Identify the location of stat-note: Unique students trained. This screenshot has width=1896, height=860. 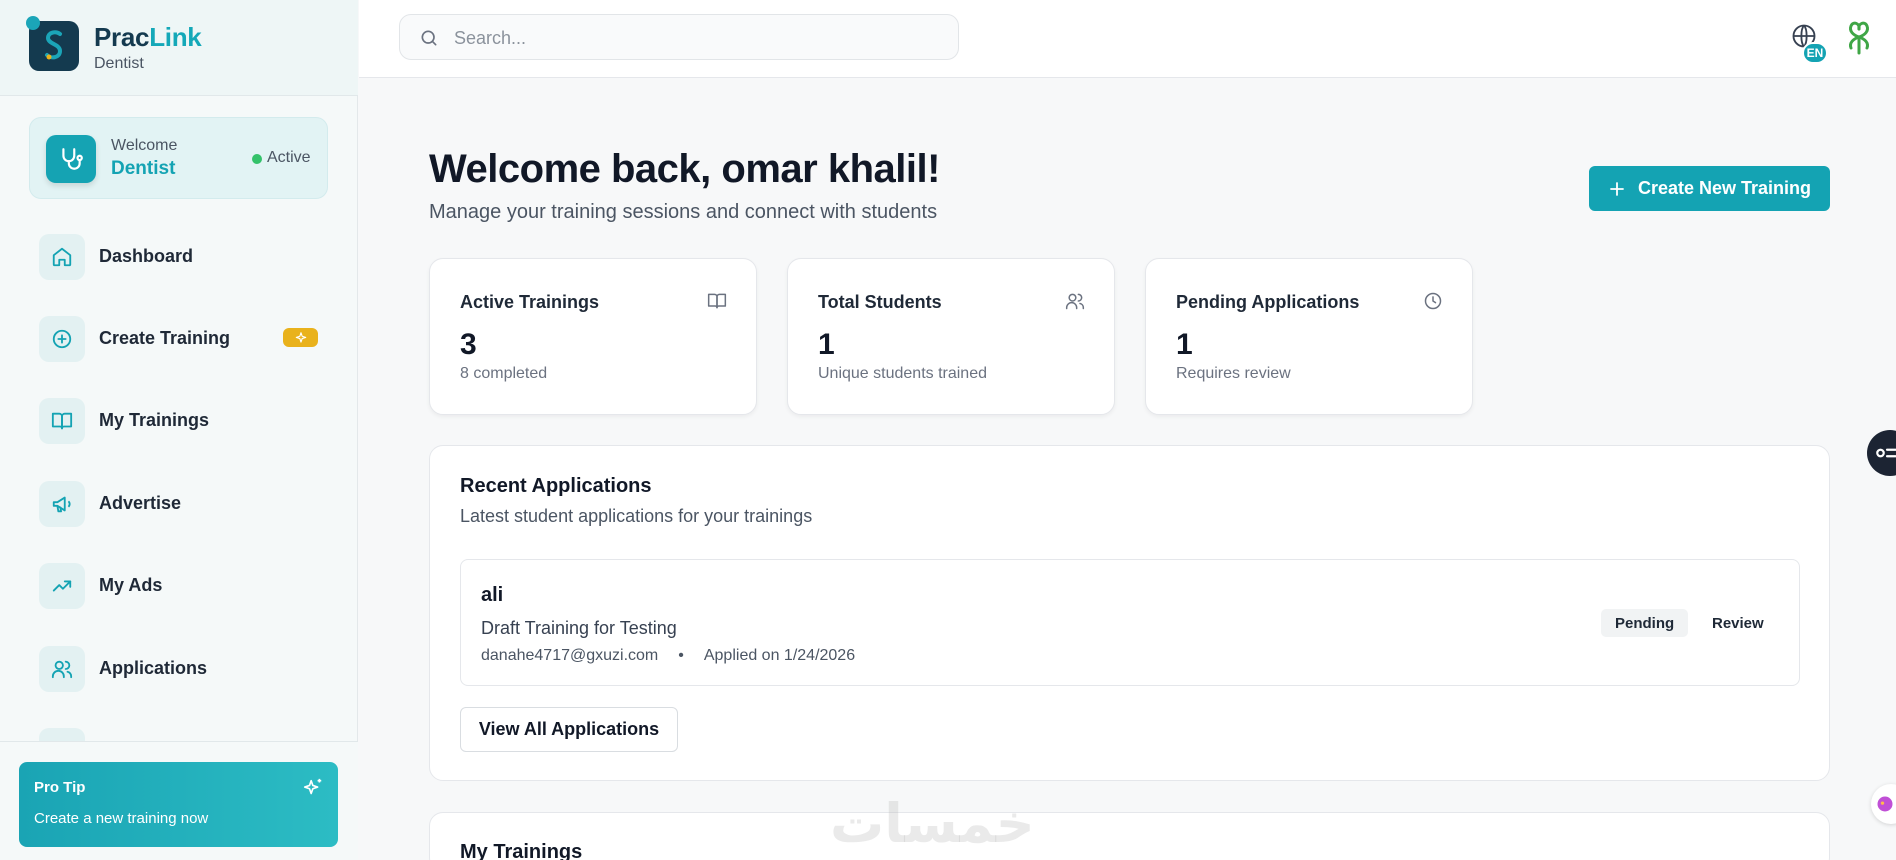
(902, 373).